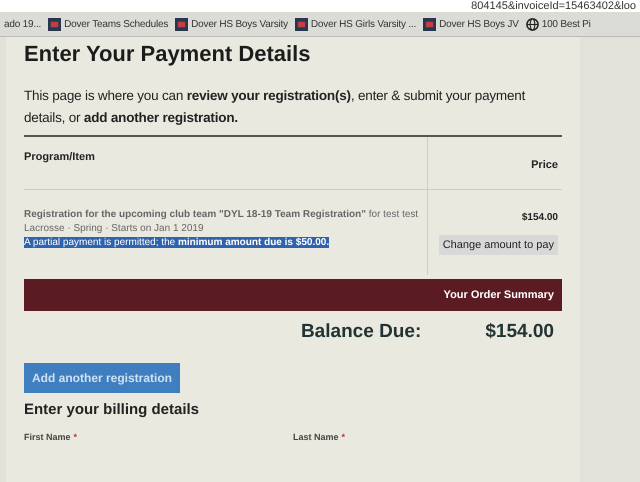 The image size is (640, 482). I want to click on field-label: First Name, so click(47, 437).